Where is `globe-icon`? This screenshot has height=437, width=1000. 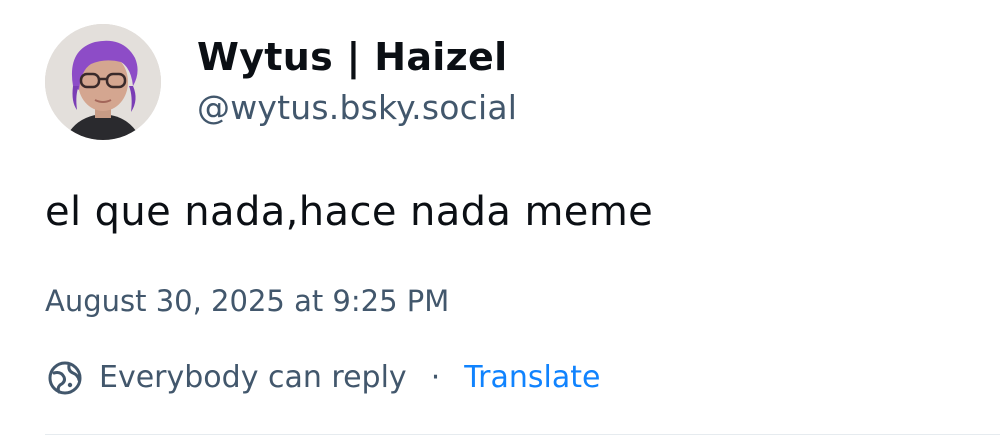
globe-icon is located at coordinates (65, 378).